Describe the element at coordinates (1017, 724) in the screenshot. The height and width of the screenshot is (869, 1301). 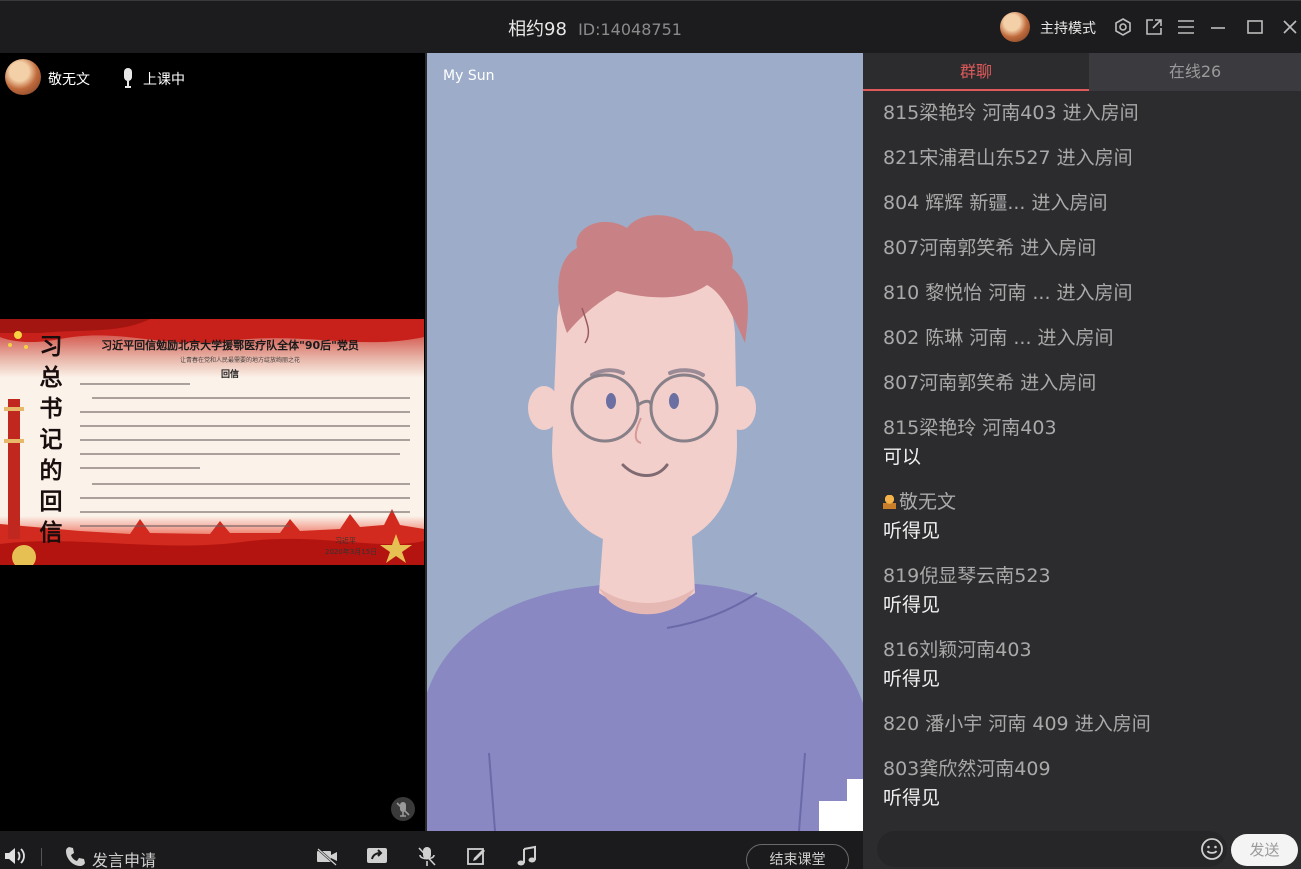
I see `chat-entry: 820 潘小宇 河南 409 进入房间` at that location.